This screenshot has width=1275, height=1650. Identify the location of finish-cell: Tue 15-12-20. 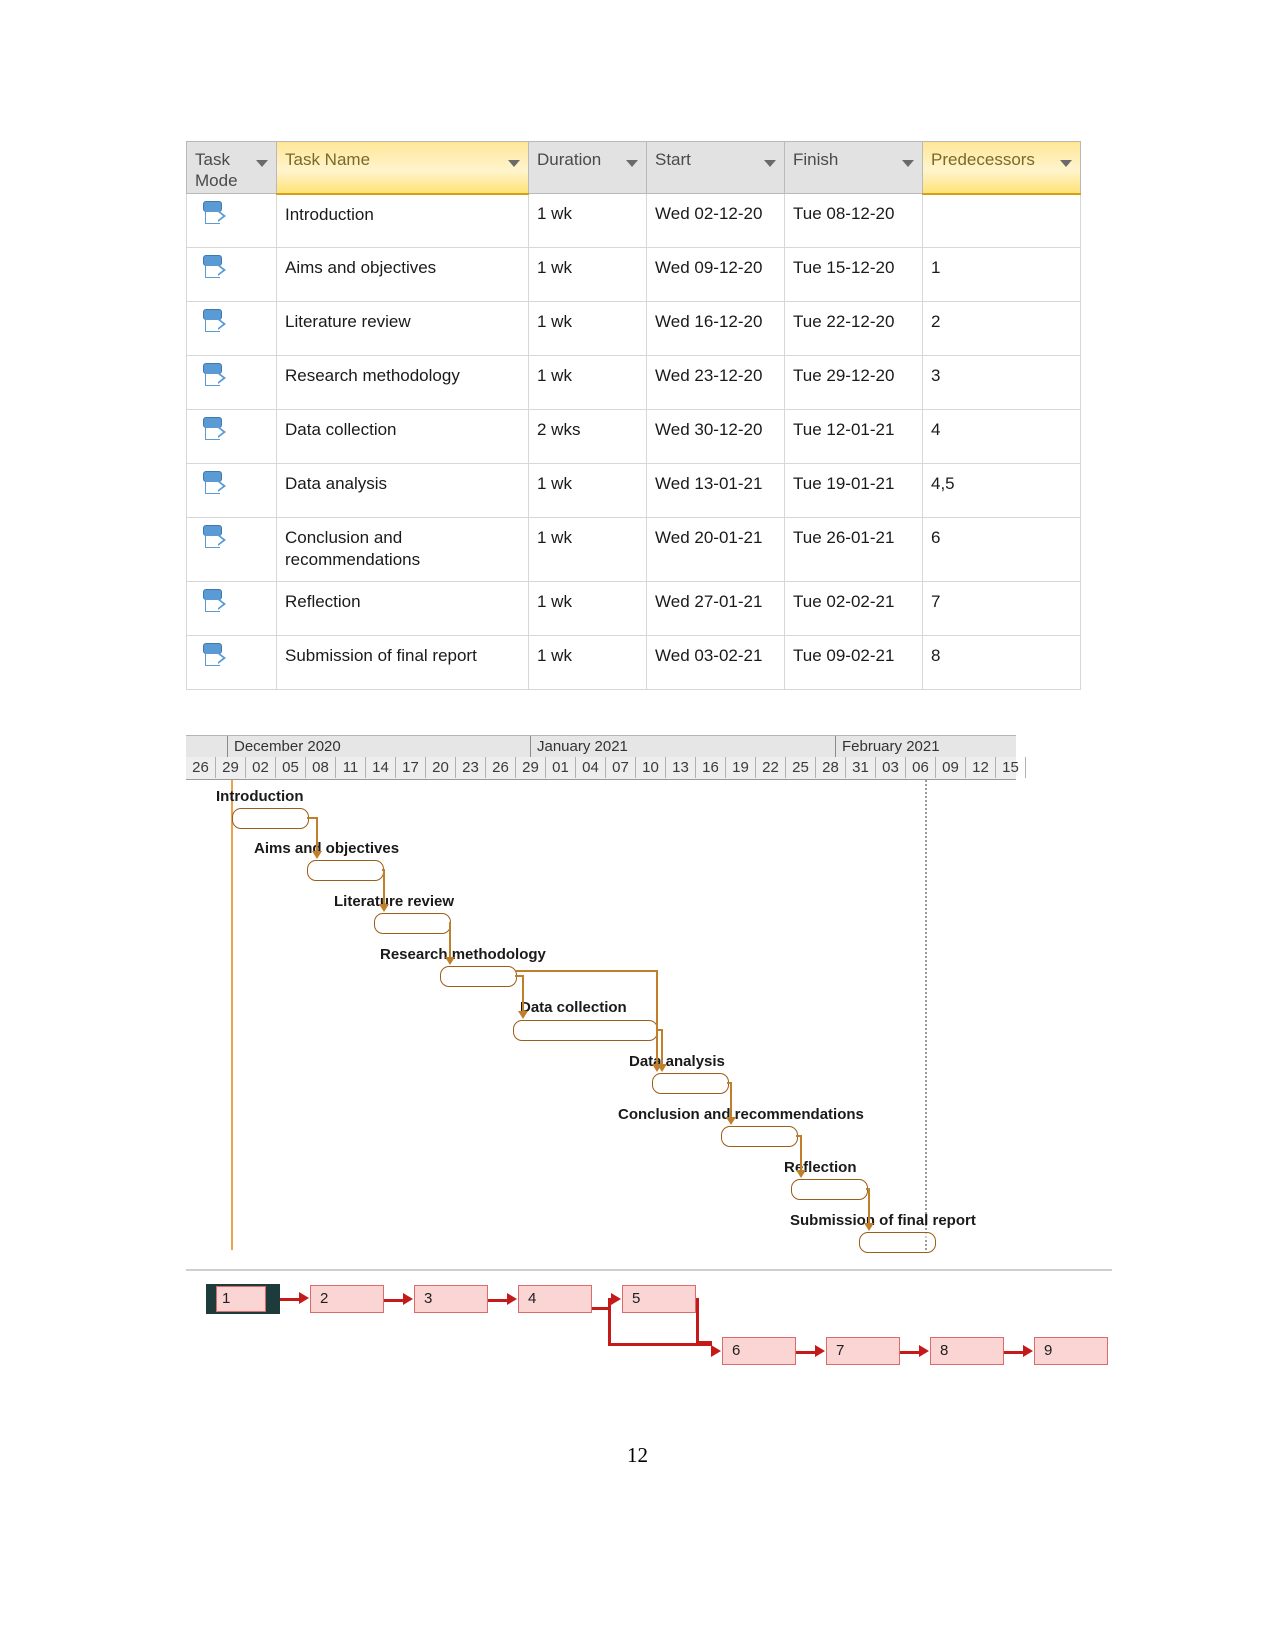
(853, 274).